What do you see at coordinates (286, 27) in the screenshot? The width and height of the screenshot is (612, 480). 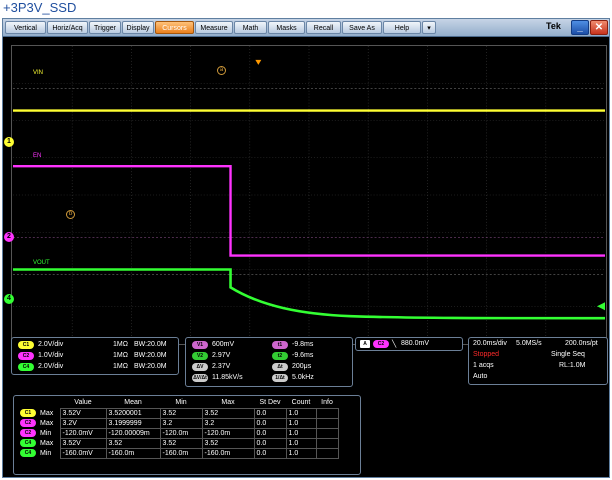 I see `menu-masks: Masks` at bounding box center [286, 27].